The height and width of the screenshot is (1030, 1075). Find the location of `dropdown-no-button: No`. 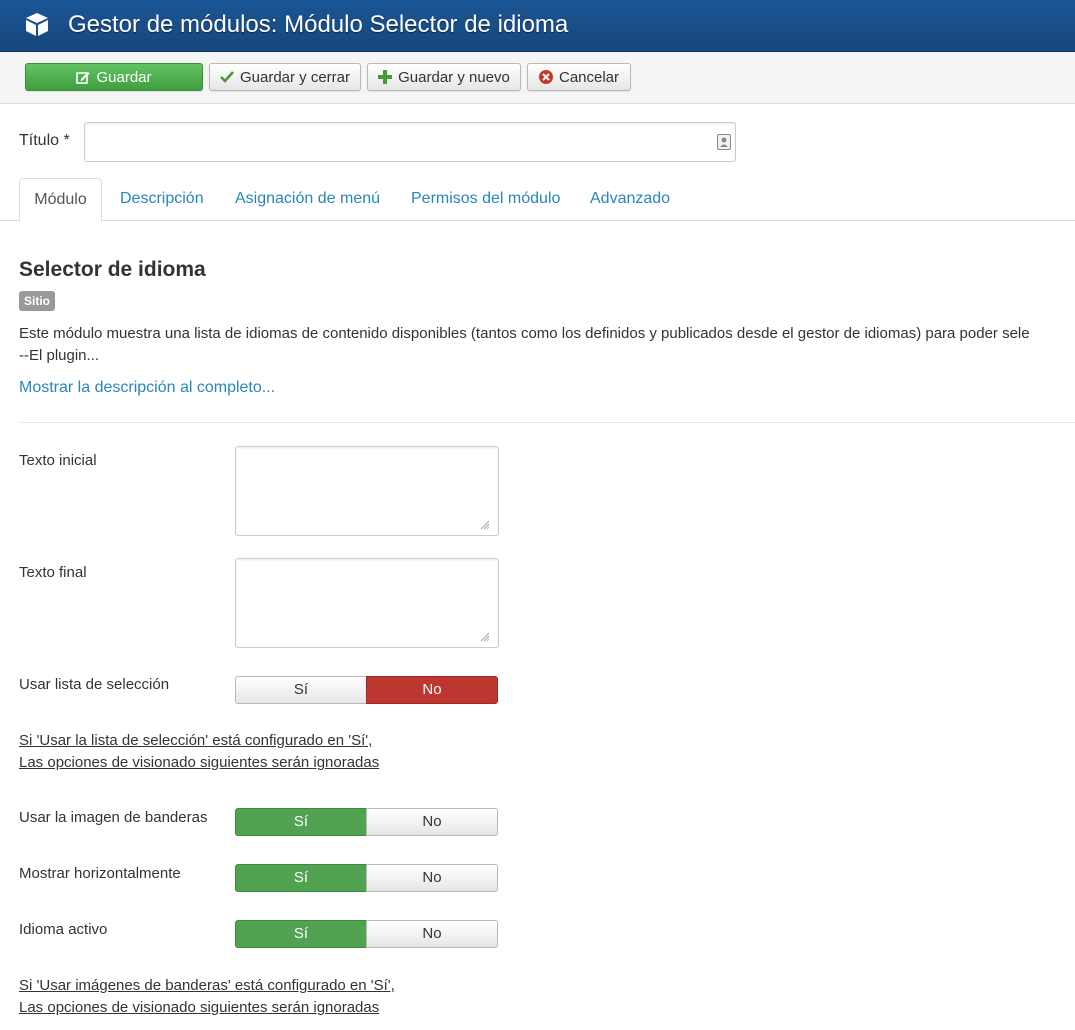

dropdown-no-button: No is located at coordinates (432, 690).